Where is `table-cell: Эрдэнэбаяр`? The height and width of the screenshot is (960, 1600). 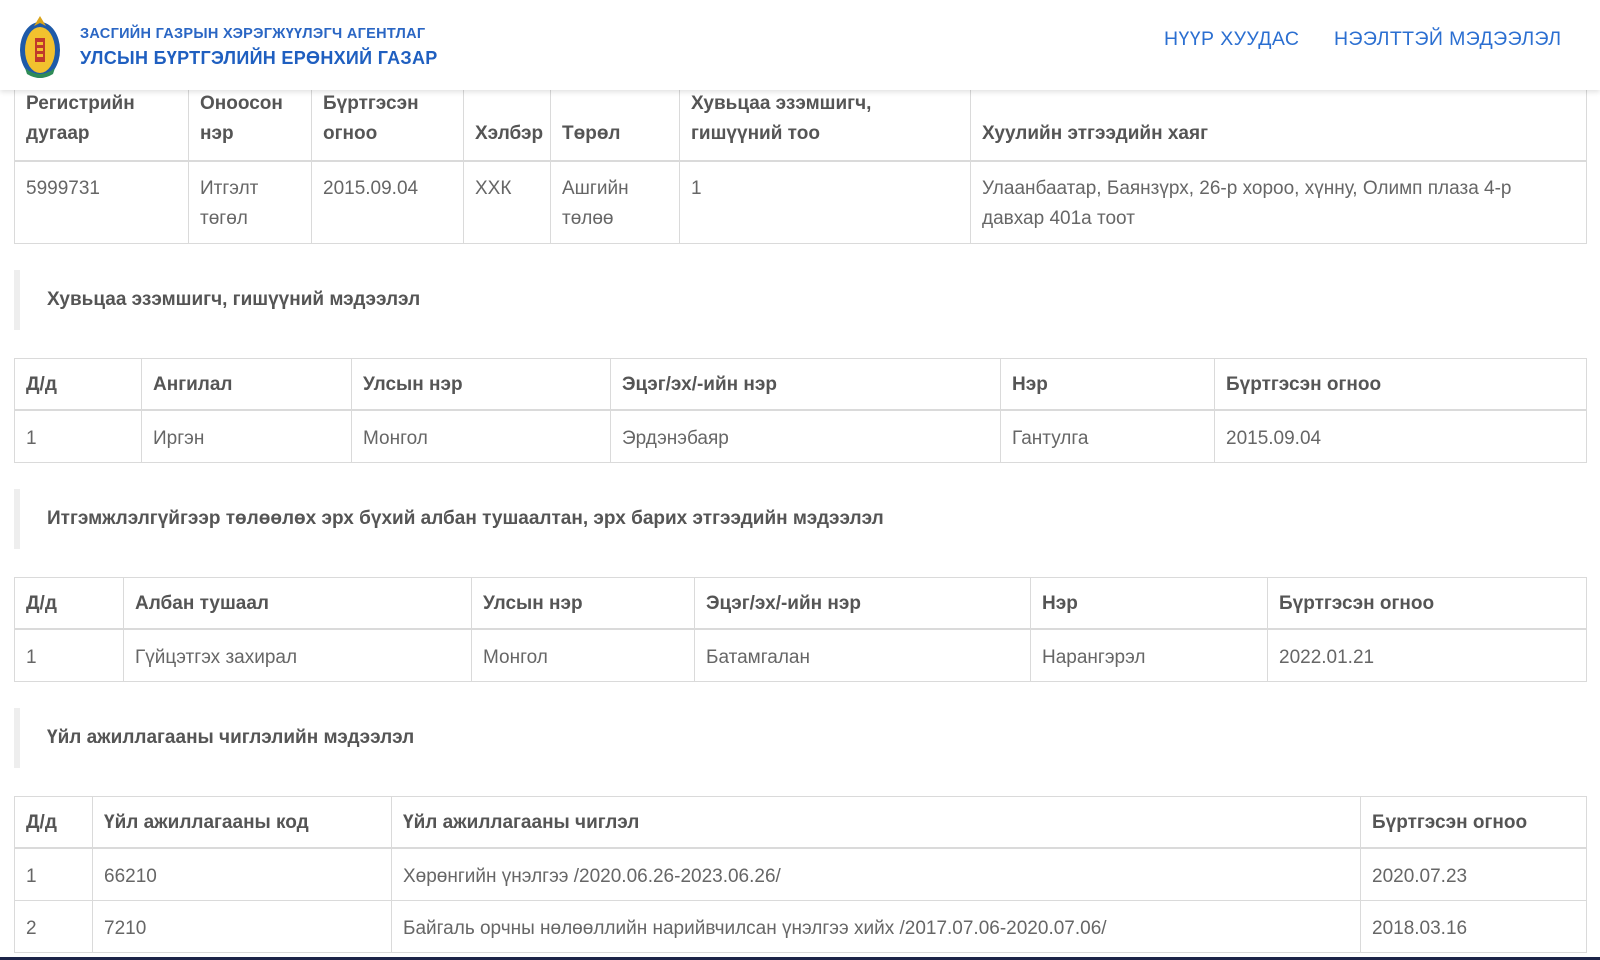 table-cell: Эрдэнэбаяр is located at coordinates (805, 436).